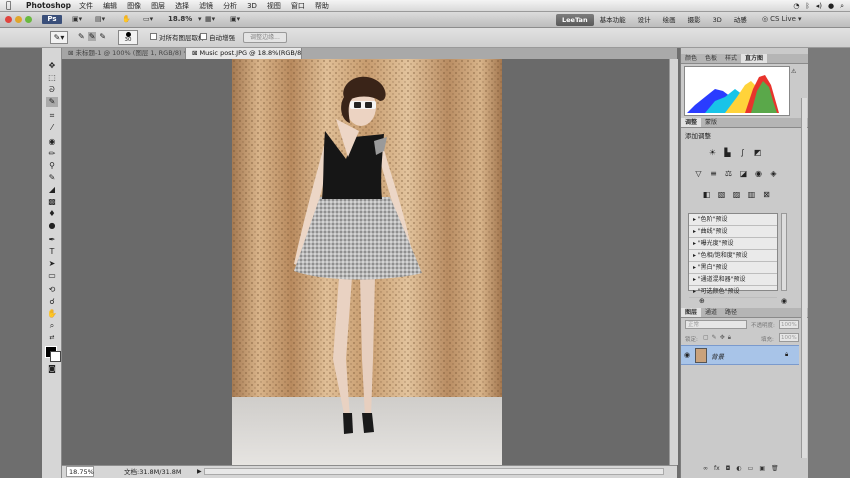 The height and width of the screenshot is (478, 850). Describe the element at coordinates (742, 153) in the screenshot. I see `curves-icon: ∫` at that location.